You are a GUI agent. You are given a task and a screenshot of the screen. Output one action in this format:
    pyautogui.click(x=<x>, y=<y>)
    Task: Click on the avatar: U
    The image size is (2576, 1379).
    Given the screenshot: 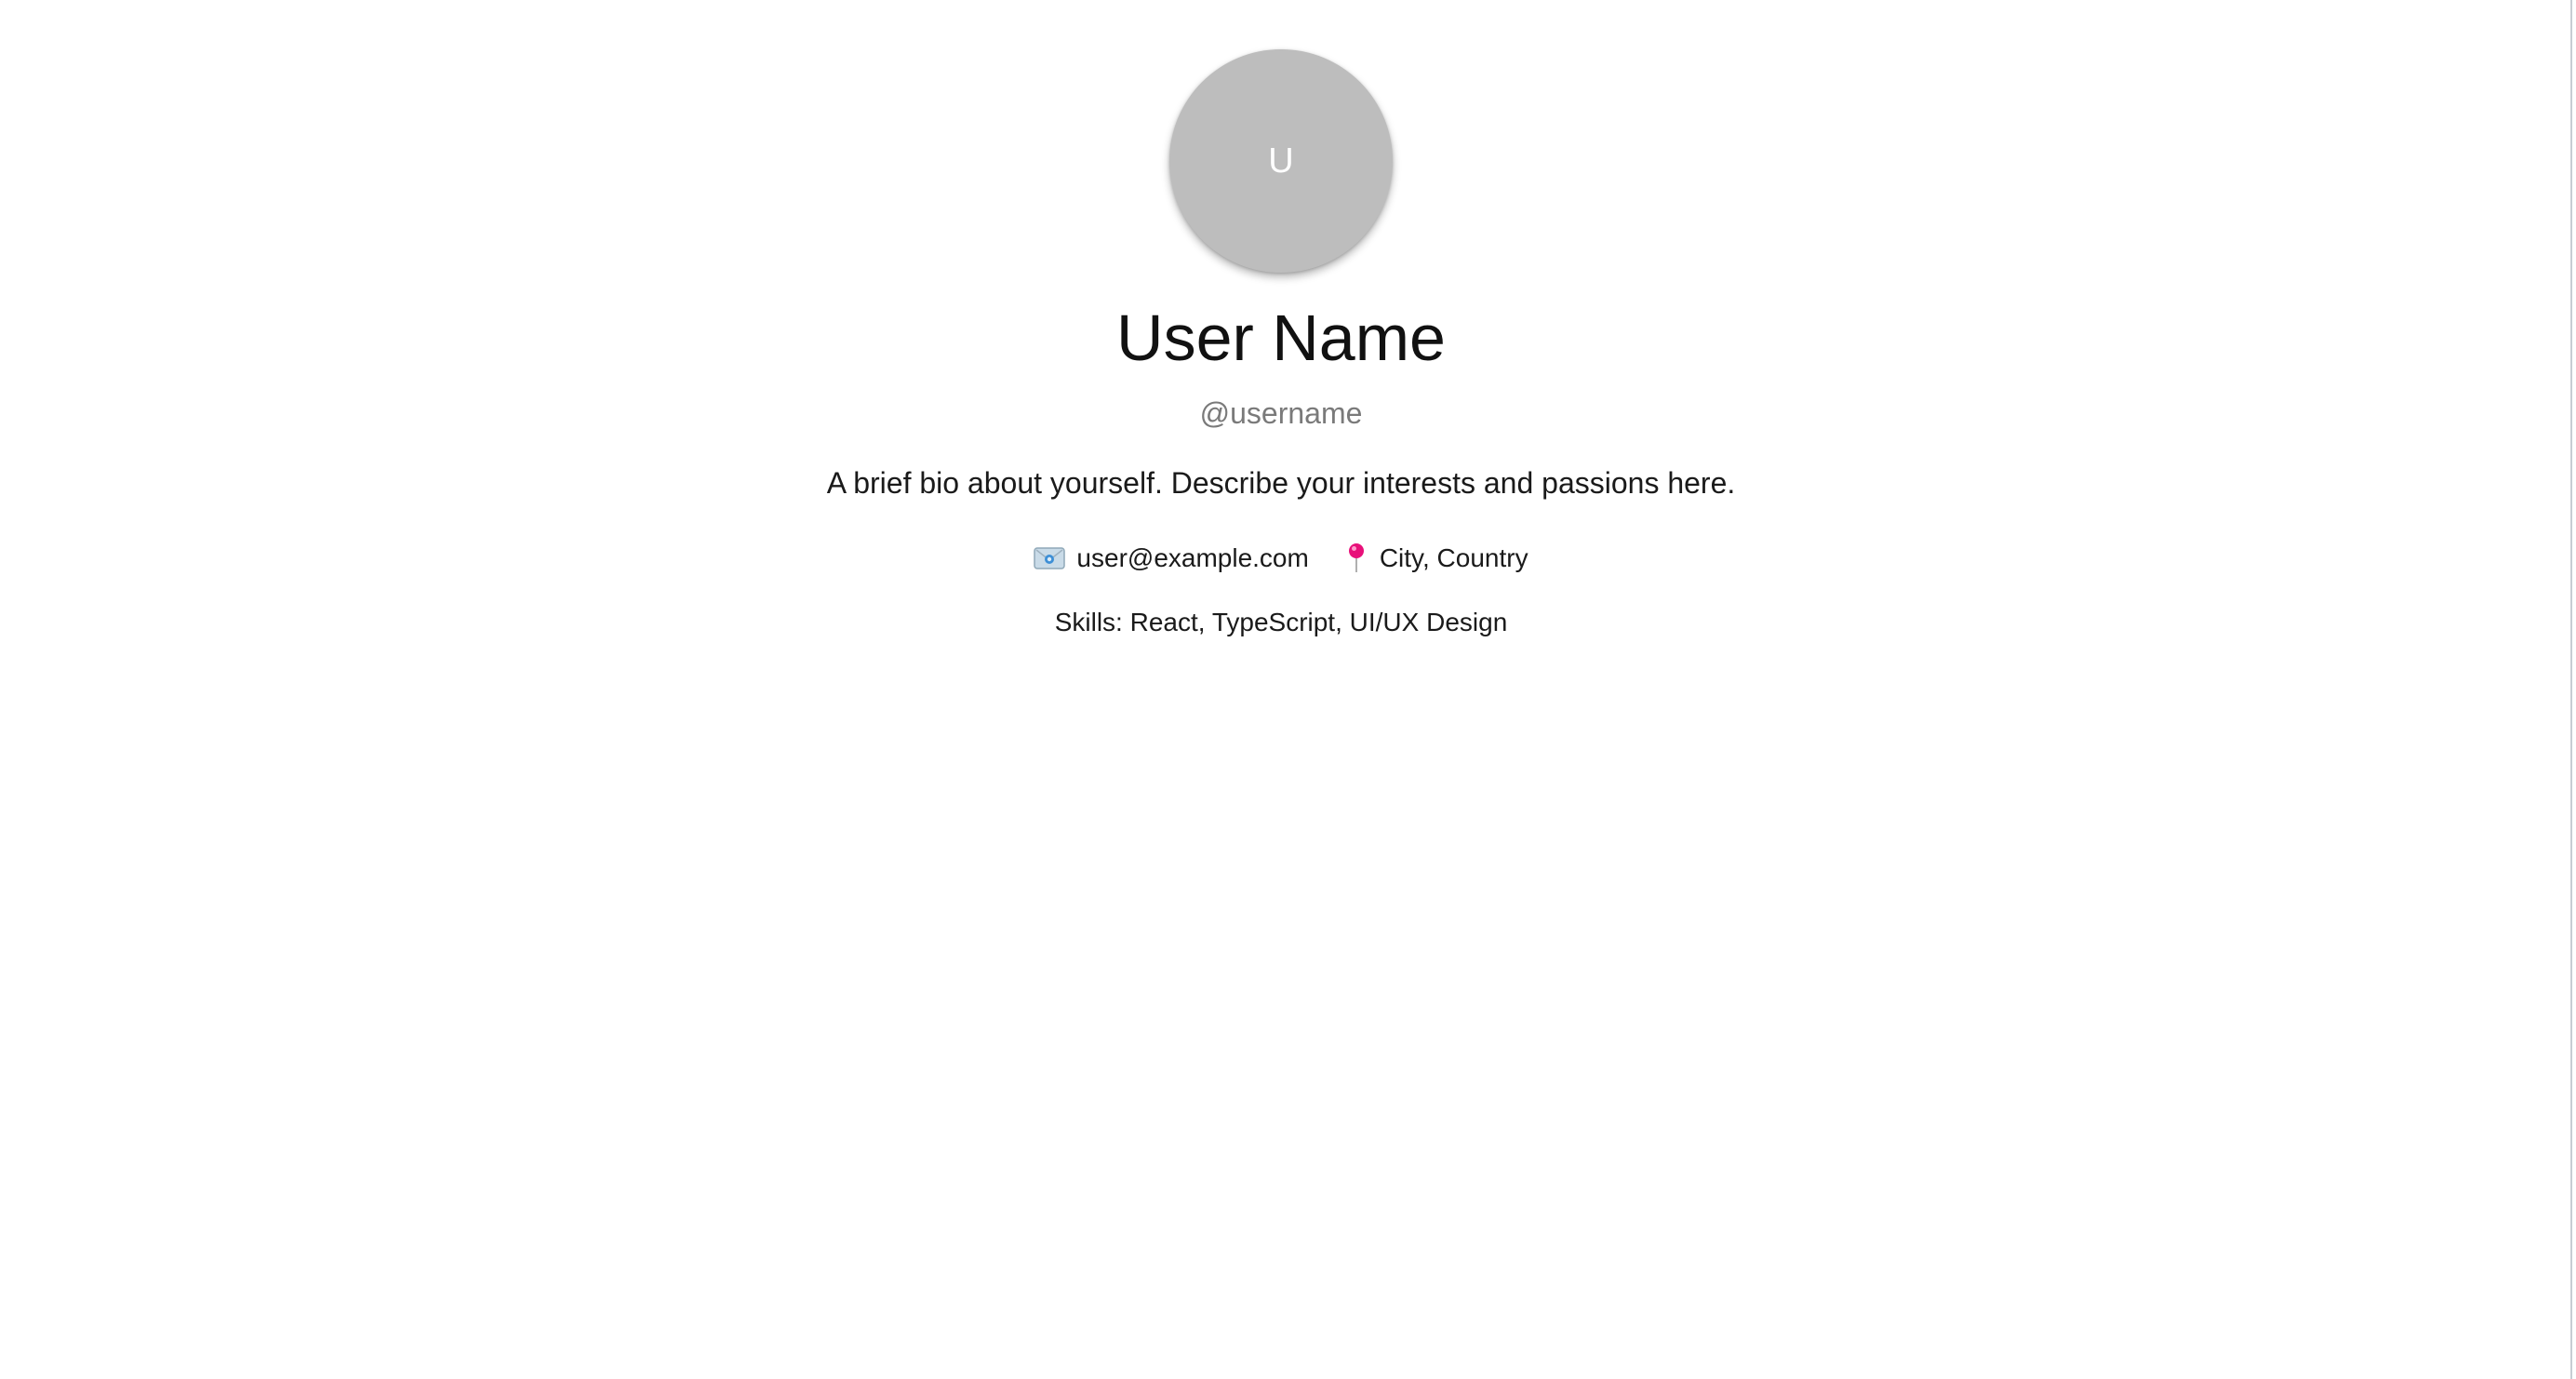 What is the action you would take?
    pyautogui.click(x=1281, y=161)
    